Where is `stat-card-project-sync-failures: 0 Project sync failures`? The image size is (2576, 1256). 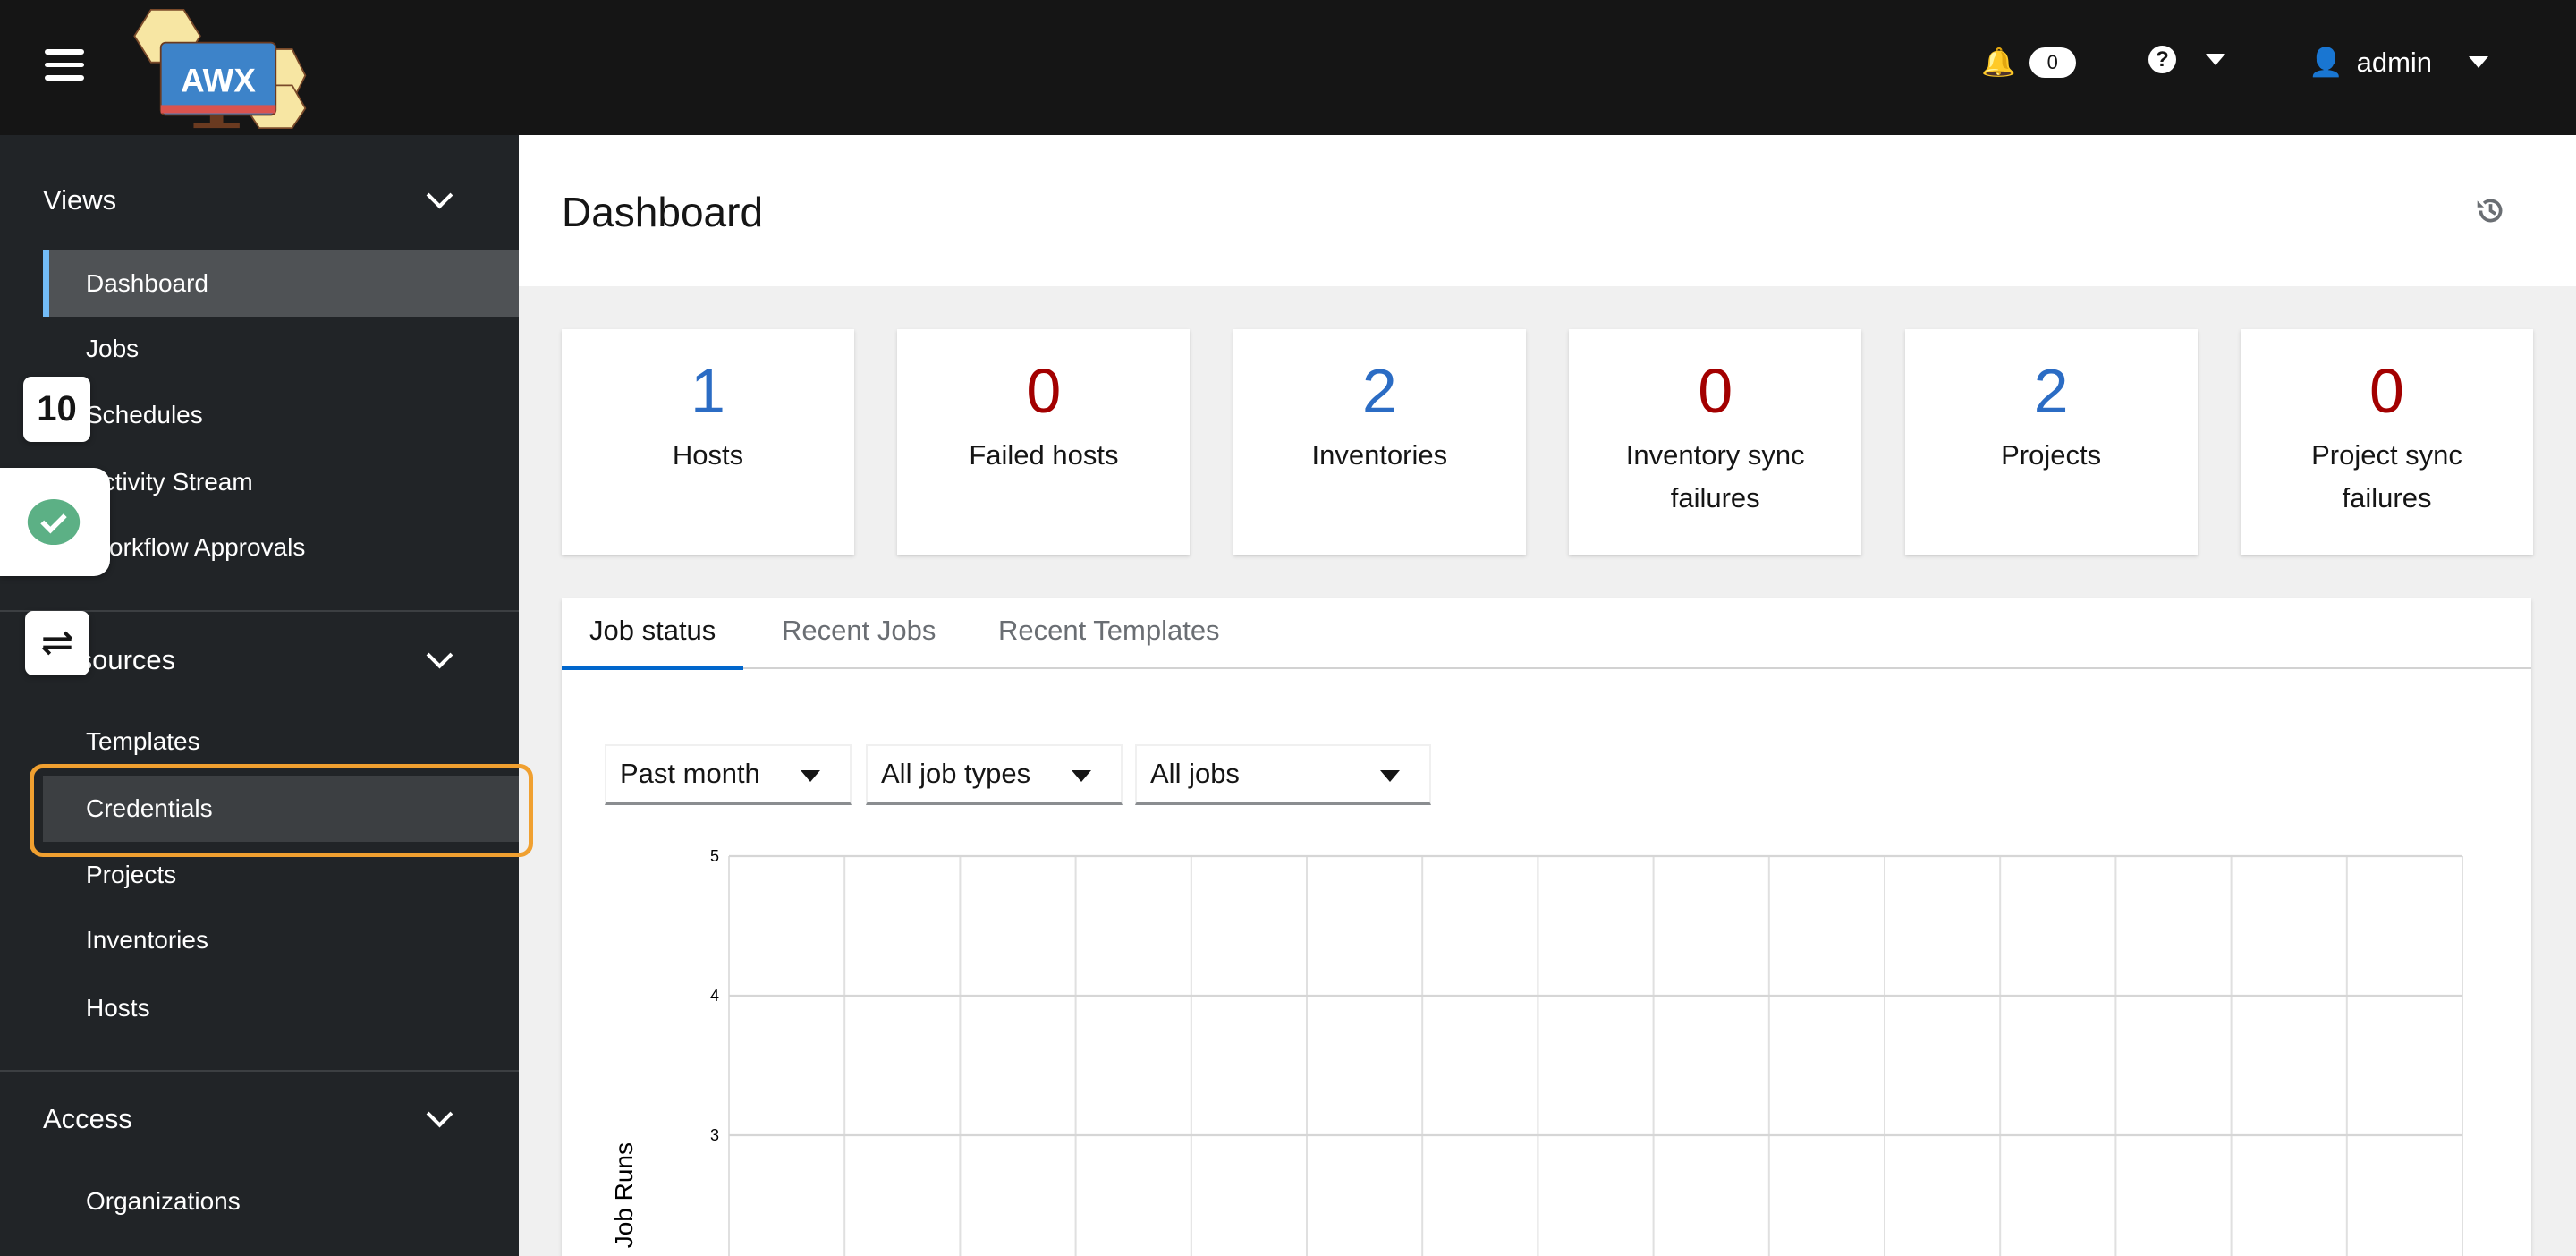 stat-card-project-sync-failures: 0 Project sync failures is located at coordinates (2387, 442).